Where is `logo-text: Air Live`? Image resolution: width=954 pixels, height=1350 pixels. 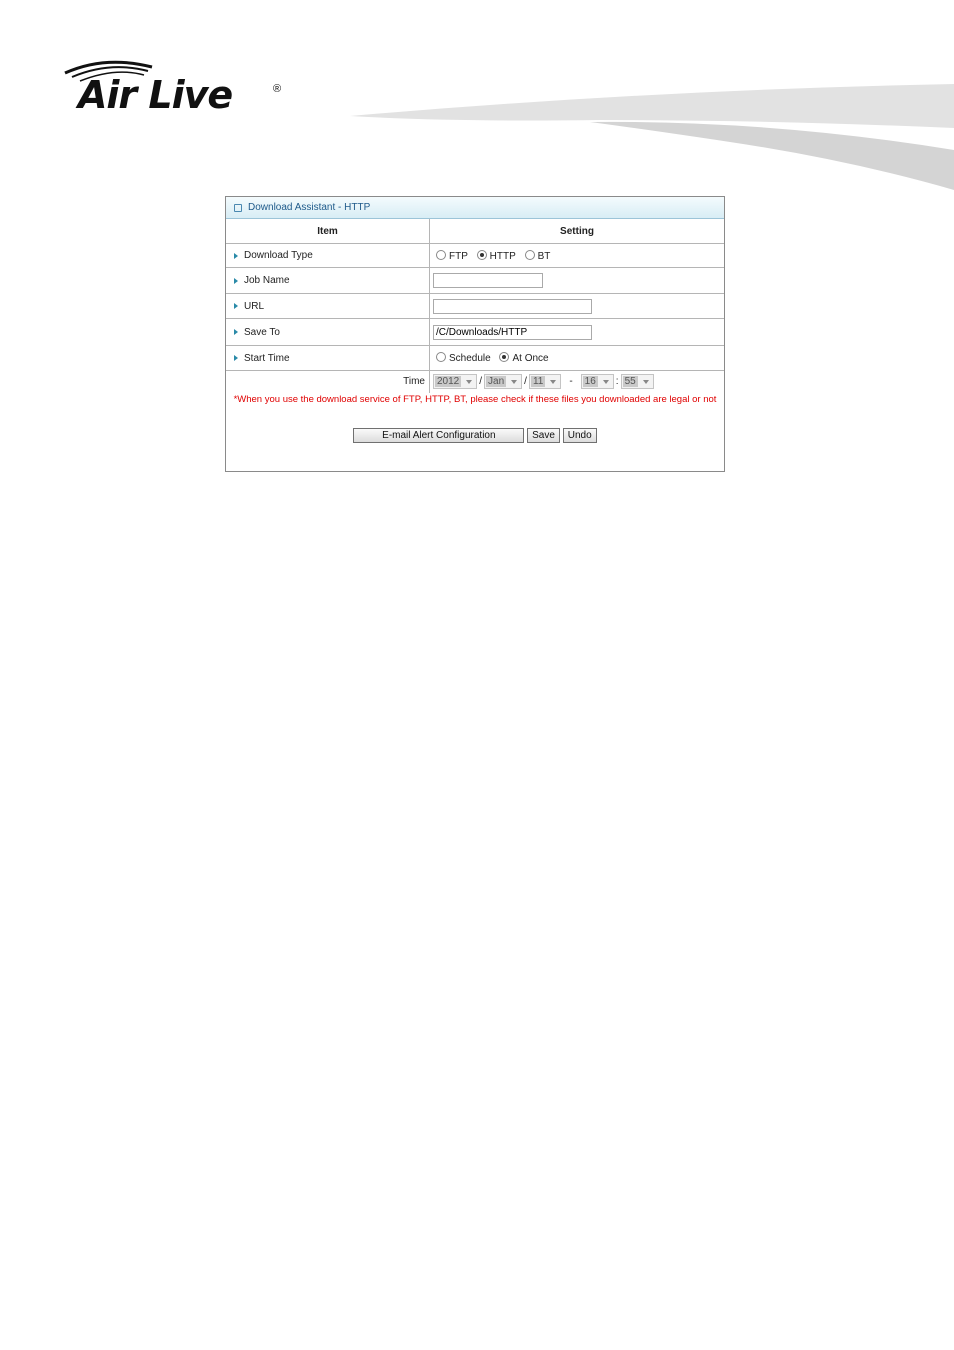
logo-text: Air Live is located at coordinates (155, 95).